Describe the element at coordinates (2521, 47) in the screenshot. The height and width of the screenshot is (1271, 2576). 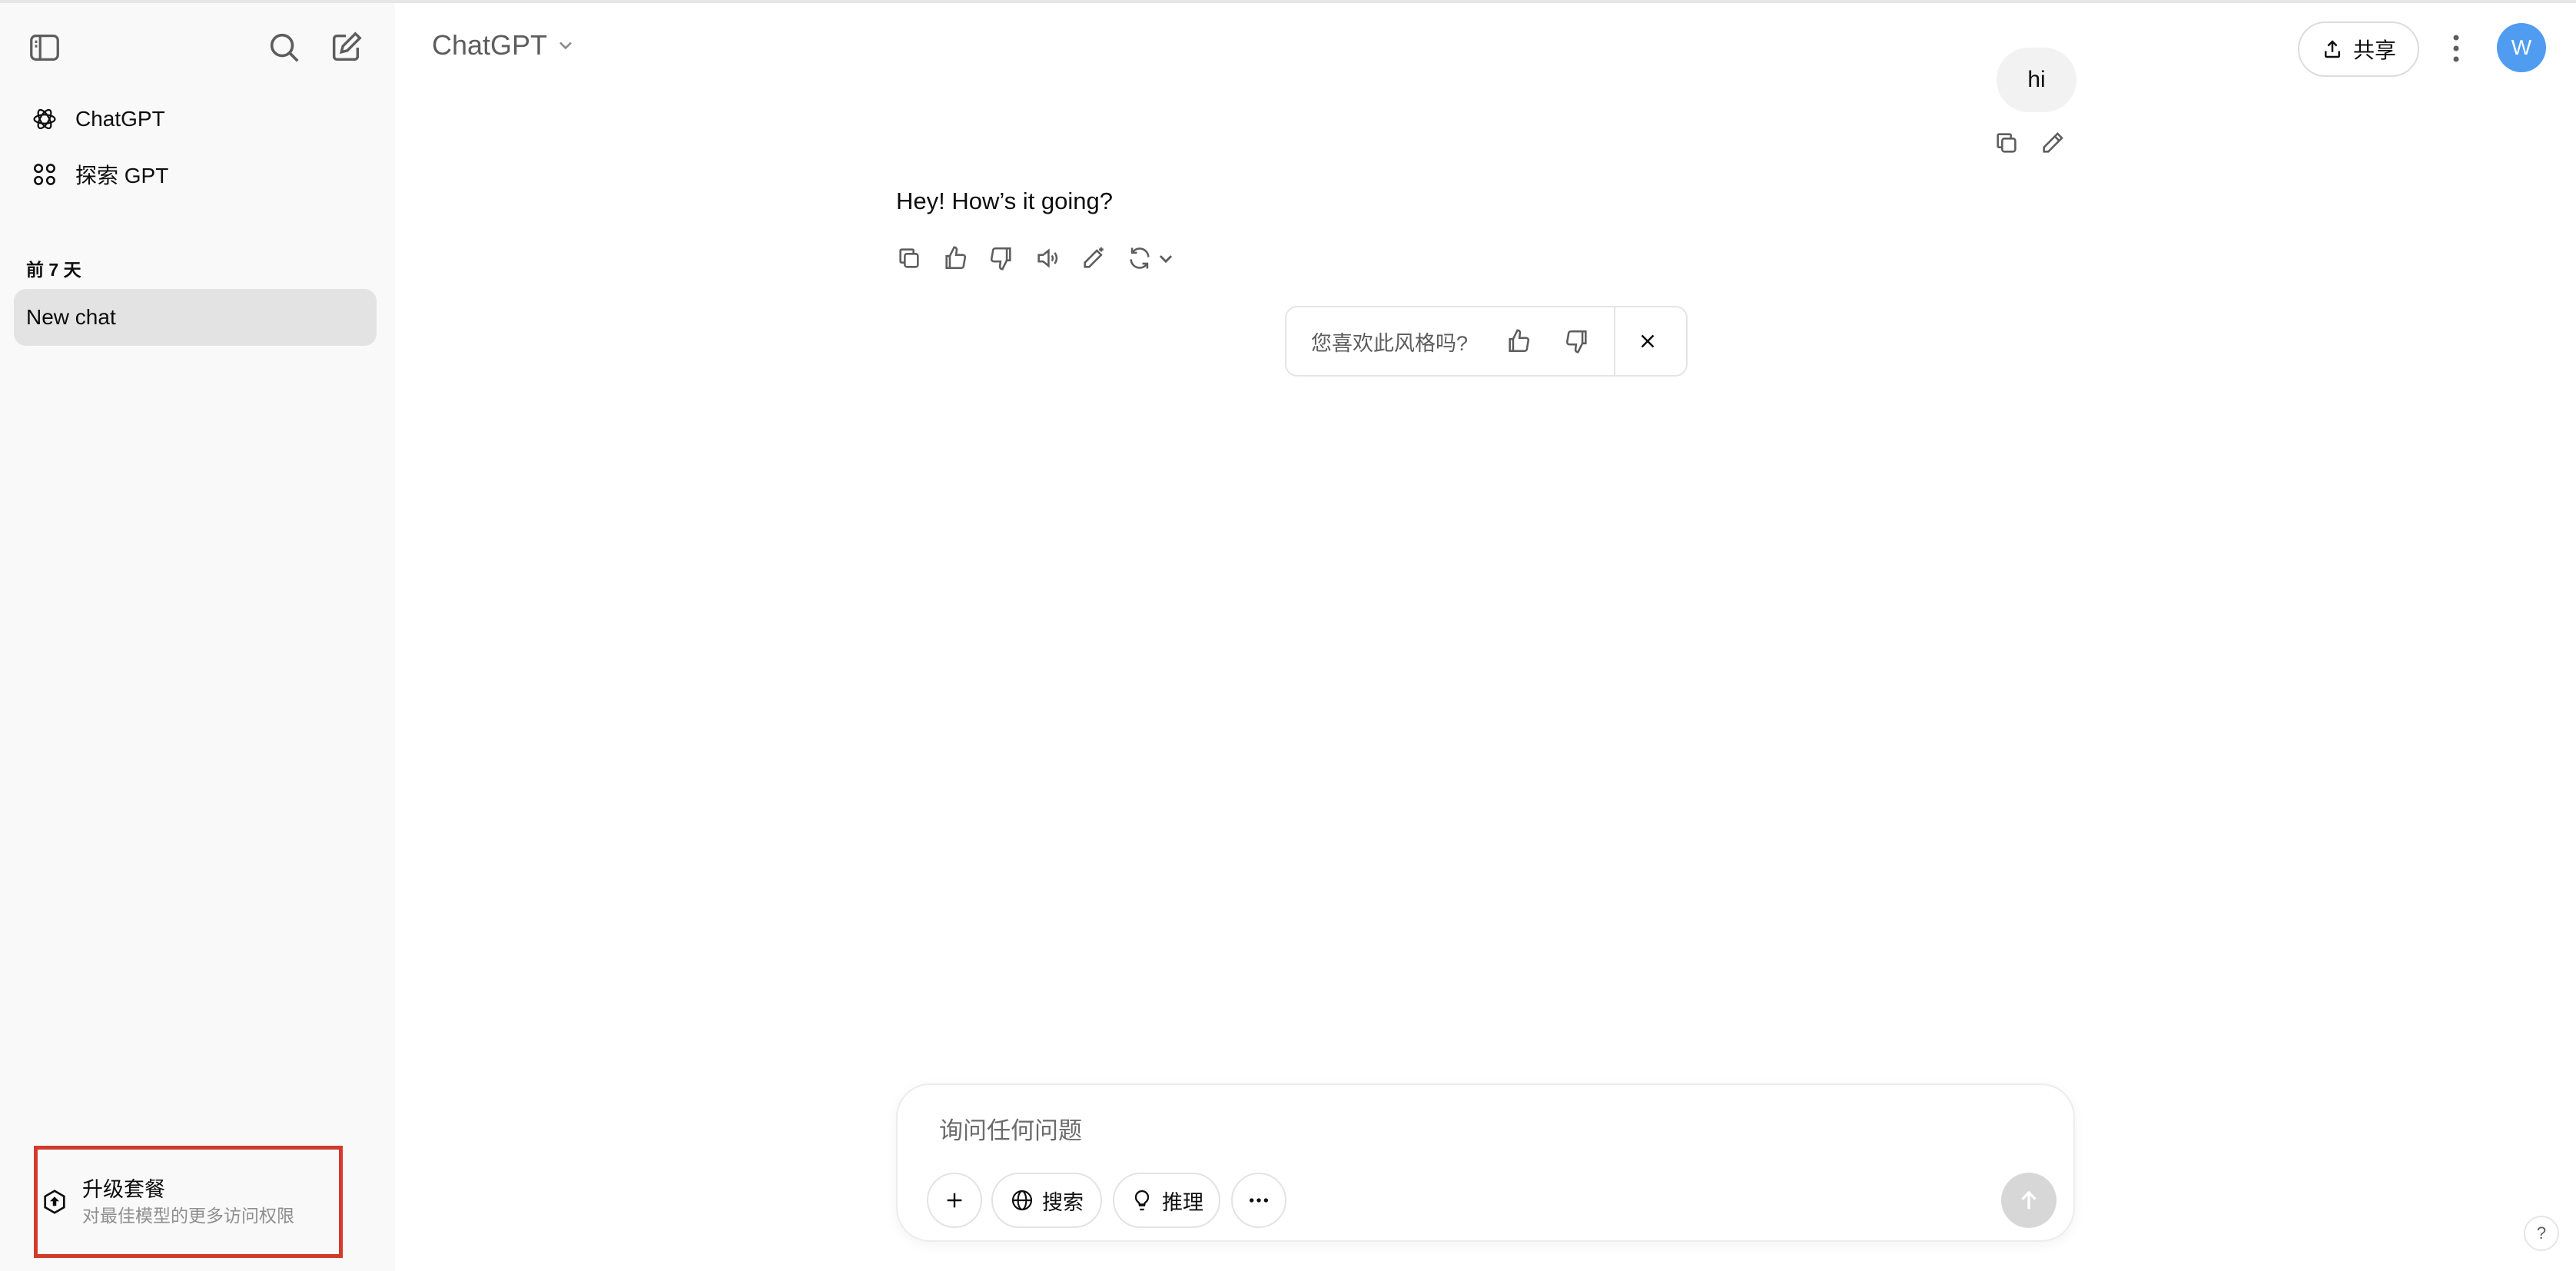
I see `avatar: W` at that location.